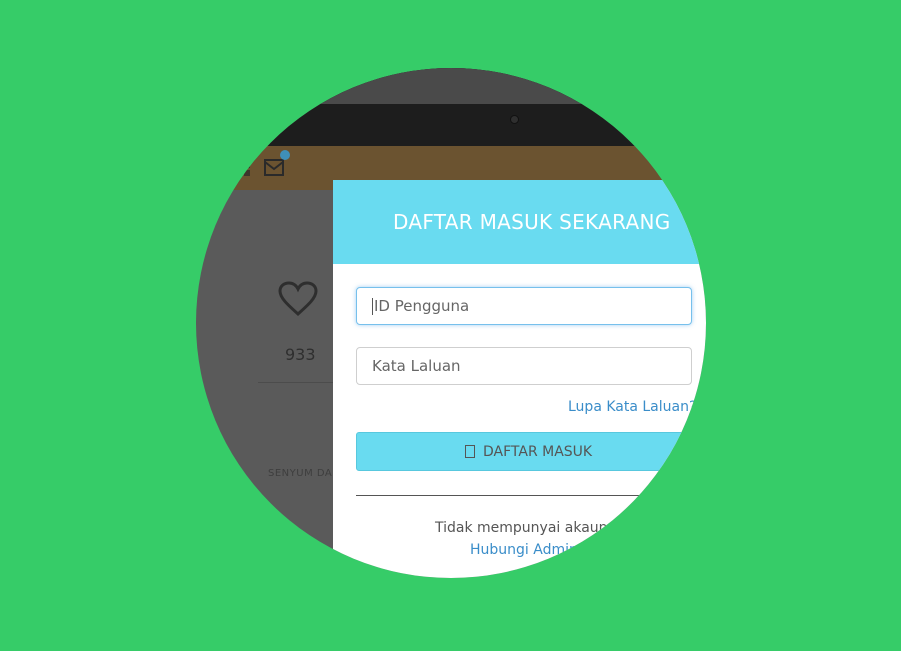 The width and height of the screenshot is (901, 651). Describe the element at coordinates (531, 495) in the screenshot. I see `modal-divider` at that location.